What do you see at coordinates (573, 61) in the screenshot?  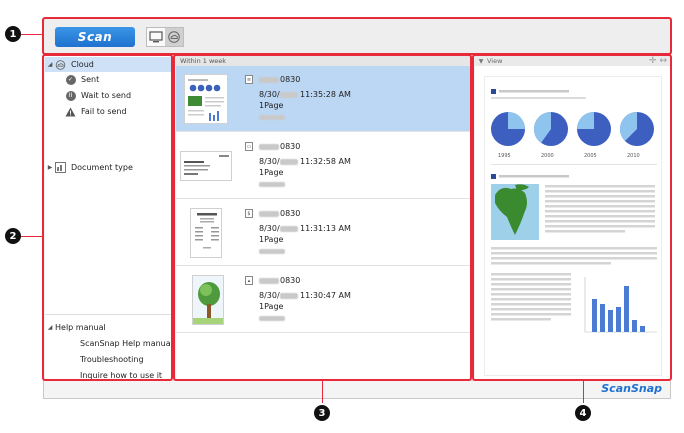 I see `viewer-header: ▼ View ✛ ↔` at bounding box center [573, 61].